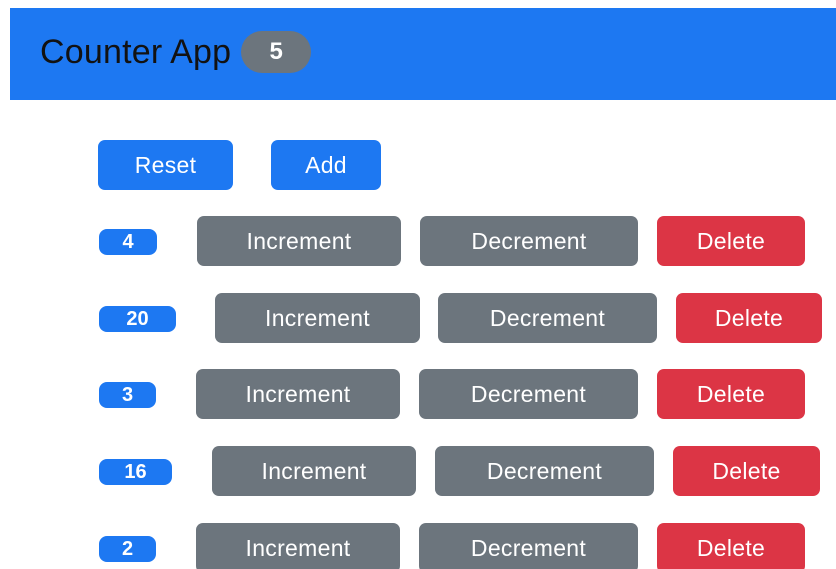 The height and width of the screenshot is (569, 836). I want to click on counter-value-badge: 3, so click(127, 395).